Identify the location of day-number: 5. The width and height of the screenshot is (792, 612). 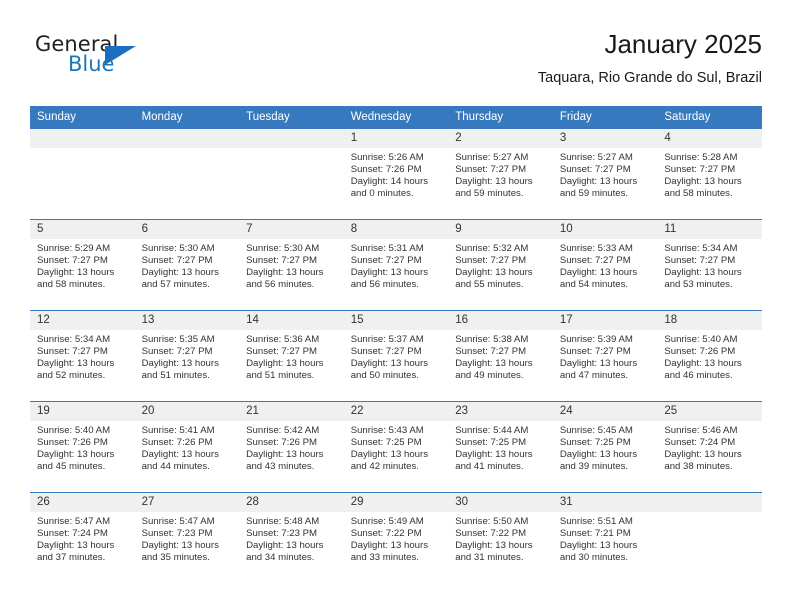
(82, 229).